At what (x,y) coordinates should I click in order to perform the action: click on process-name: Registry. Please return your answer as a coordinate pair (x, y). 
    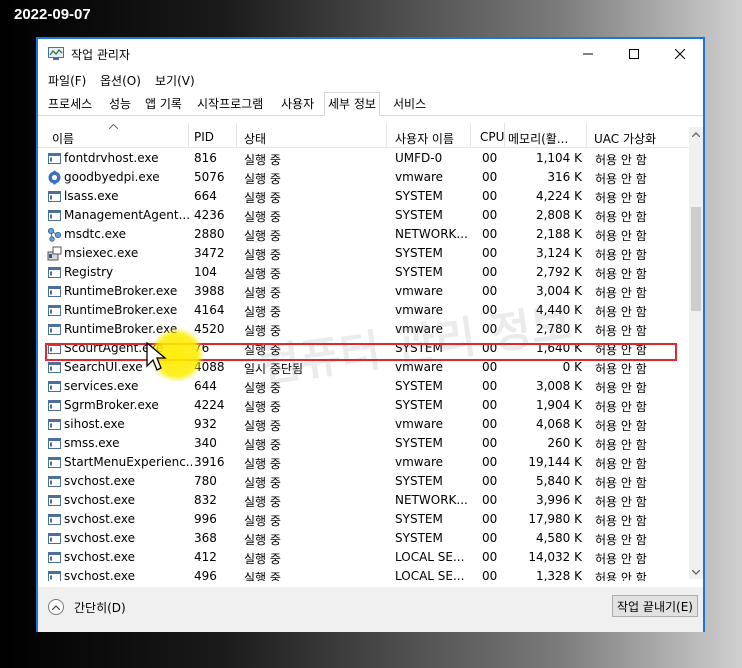
    Looking at the image, I should click on (89, 272).